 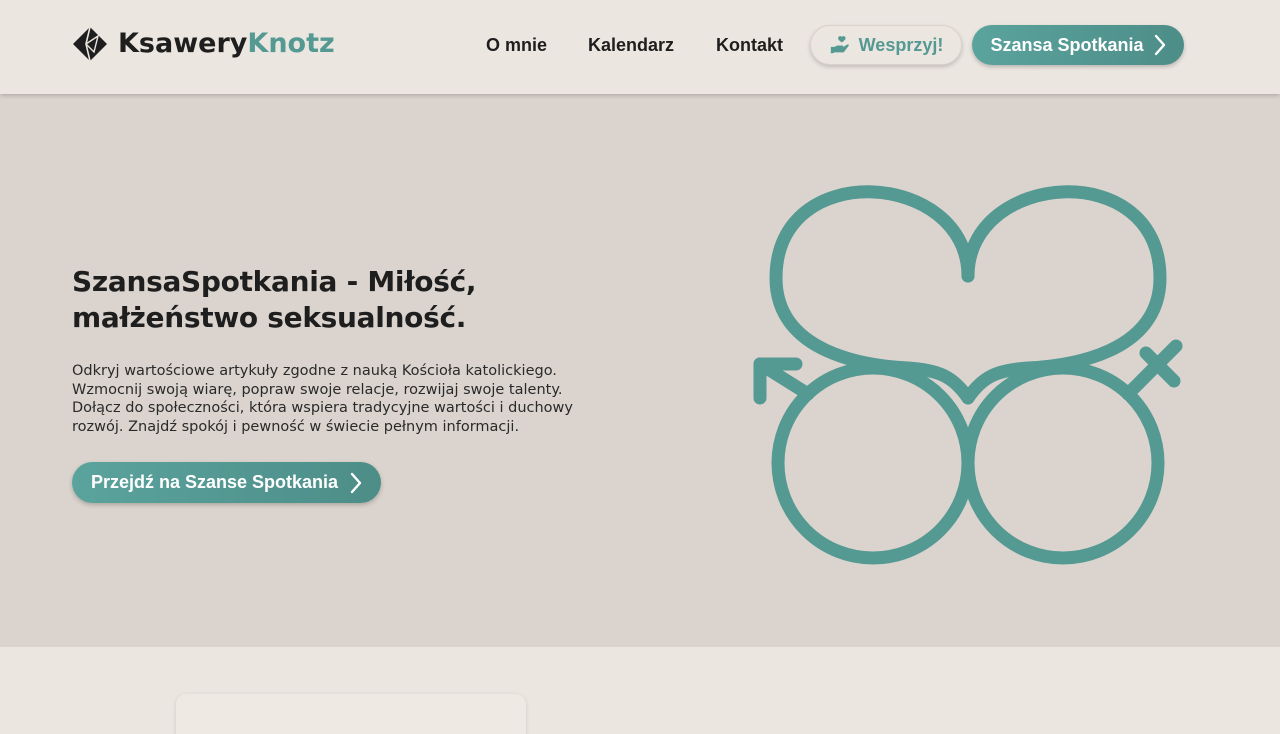 I want to click on site-logo: KsaweryKnotz, so click(x=203, y=44).